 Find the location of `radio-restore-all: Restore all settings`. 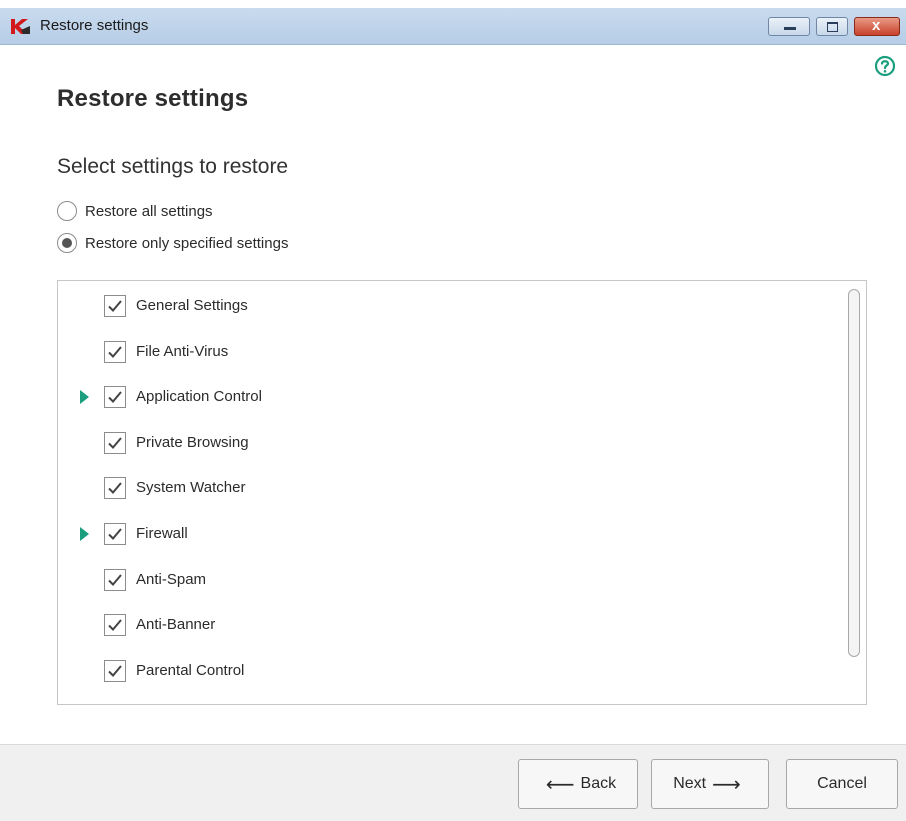

radio-restore-all: Restore all settings is located at coordinates (135, 211).